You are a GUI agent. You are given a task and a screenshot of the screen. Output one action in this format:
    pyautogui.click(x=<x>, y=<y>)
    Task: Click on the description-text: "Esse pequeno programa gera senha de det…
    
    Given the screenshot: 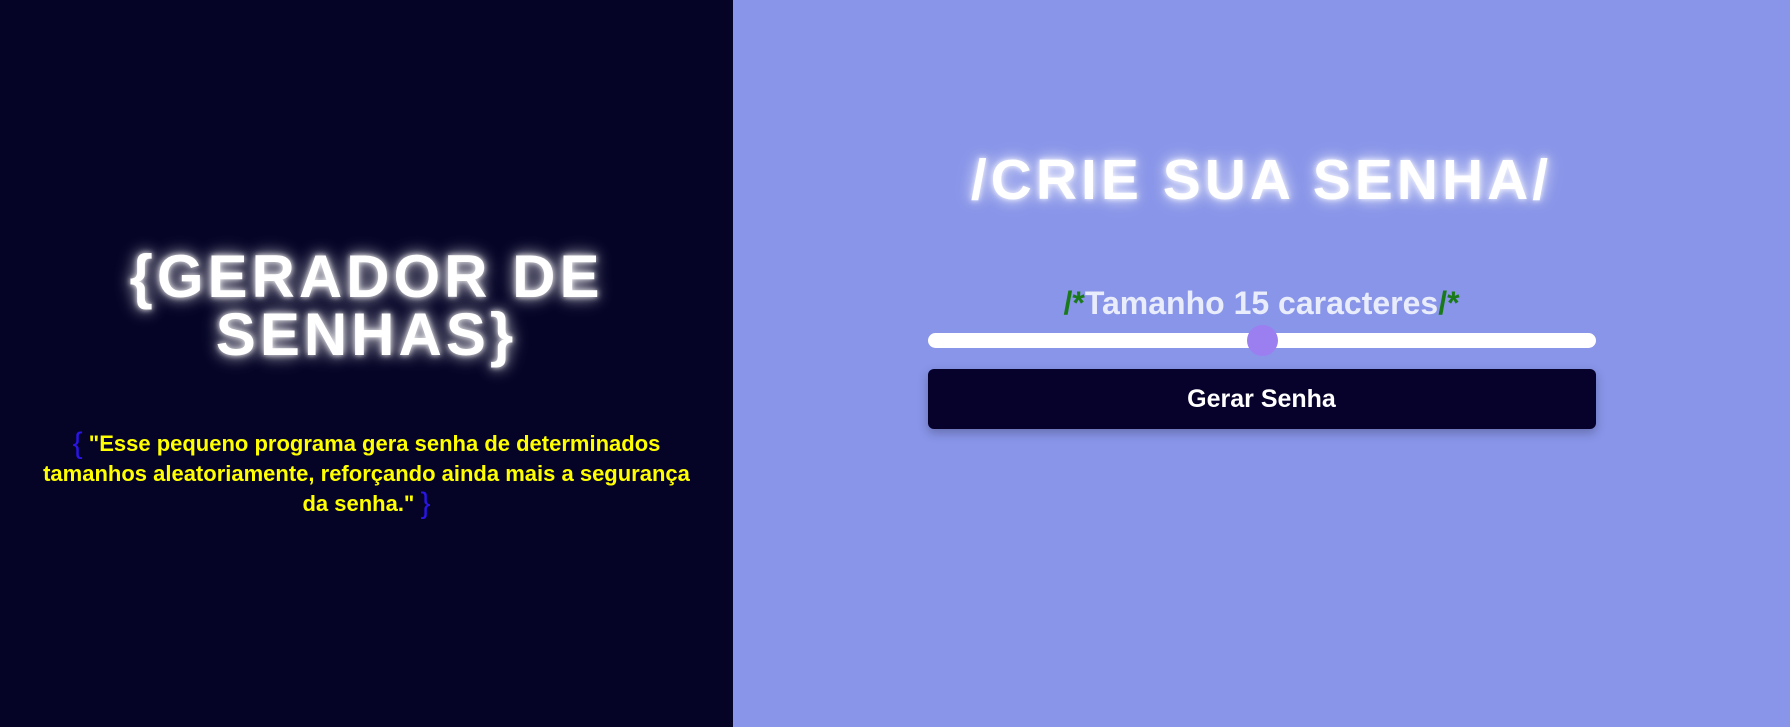 What is the action you would take?
    pyautogui.click(x=366, y=473)
    